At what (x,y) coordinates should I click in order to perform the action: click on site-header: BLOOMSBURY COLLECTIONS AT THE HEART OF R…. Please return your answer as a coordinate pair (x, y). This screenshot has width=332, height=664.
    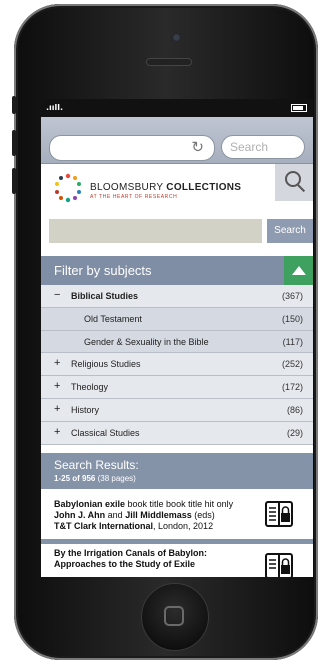
    Looking at the image, I should click on (177, 190).